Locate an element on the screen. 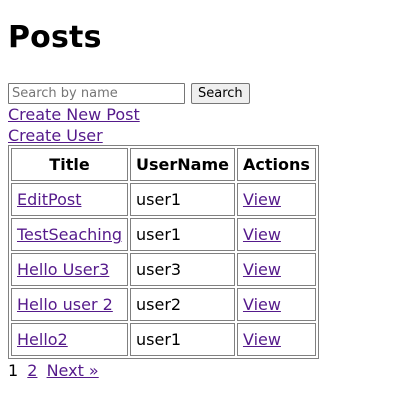  header-actions: Actions is located at coordinates (276, 164).